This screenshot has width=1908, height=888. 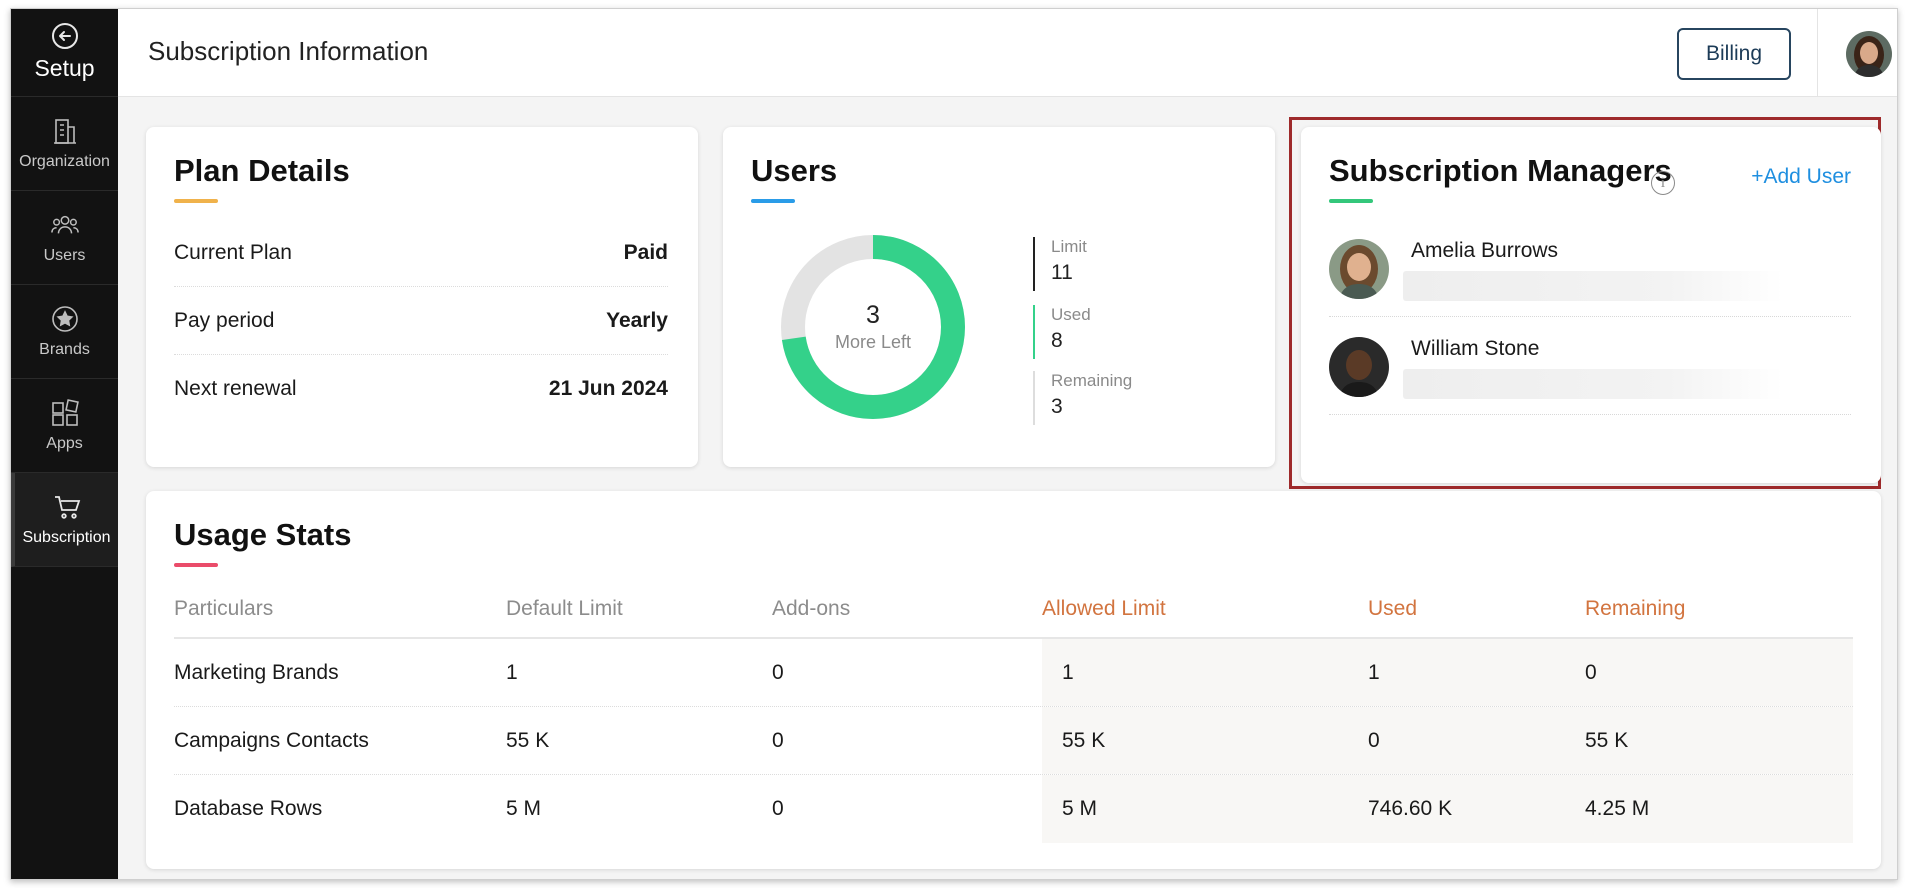 What do you see at coordinates (1635, 608) in the screenshot?
I see `column-header: Remaining` at bounding box center [1635, 608].